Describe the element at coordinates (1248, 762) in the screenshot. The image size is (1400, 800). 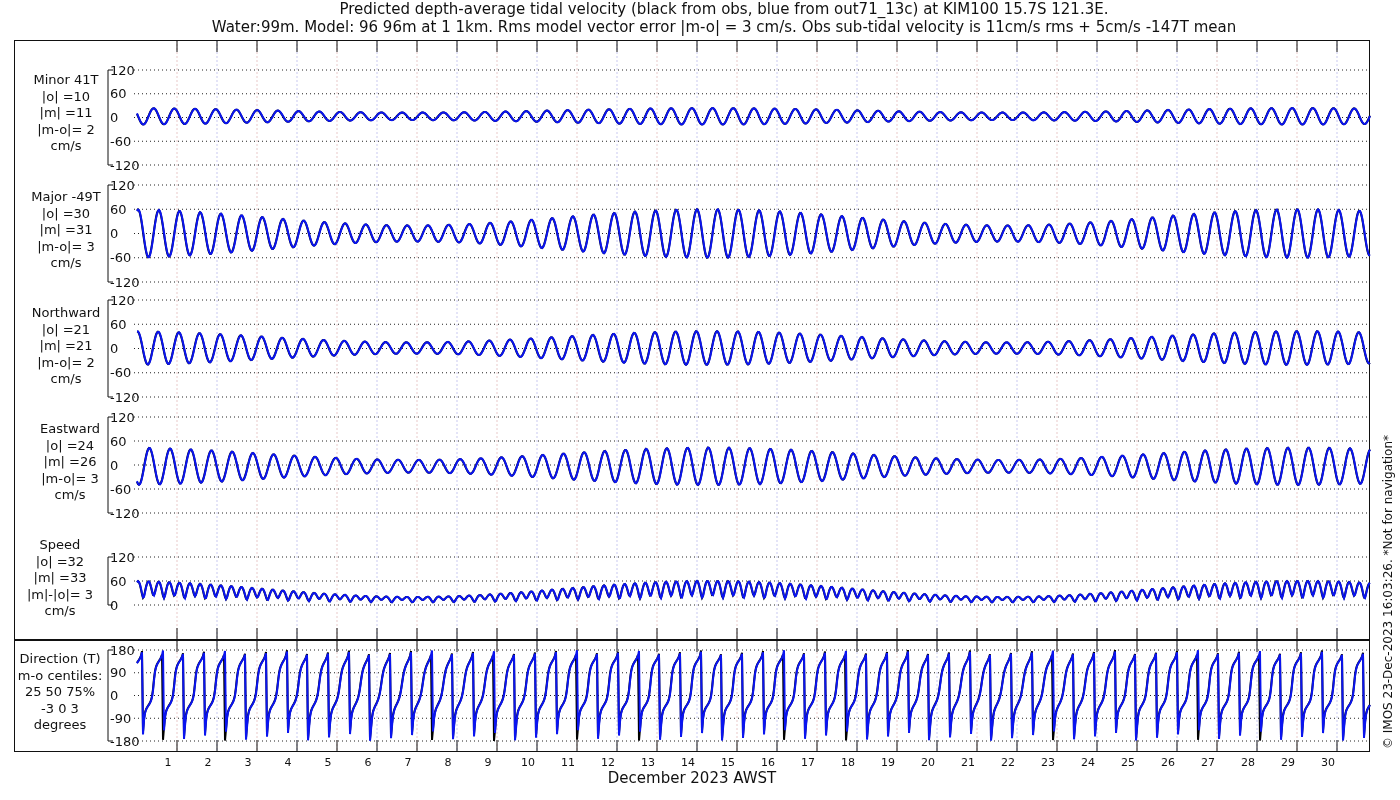
I see `day-label: 28` at that location.